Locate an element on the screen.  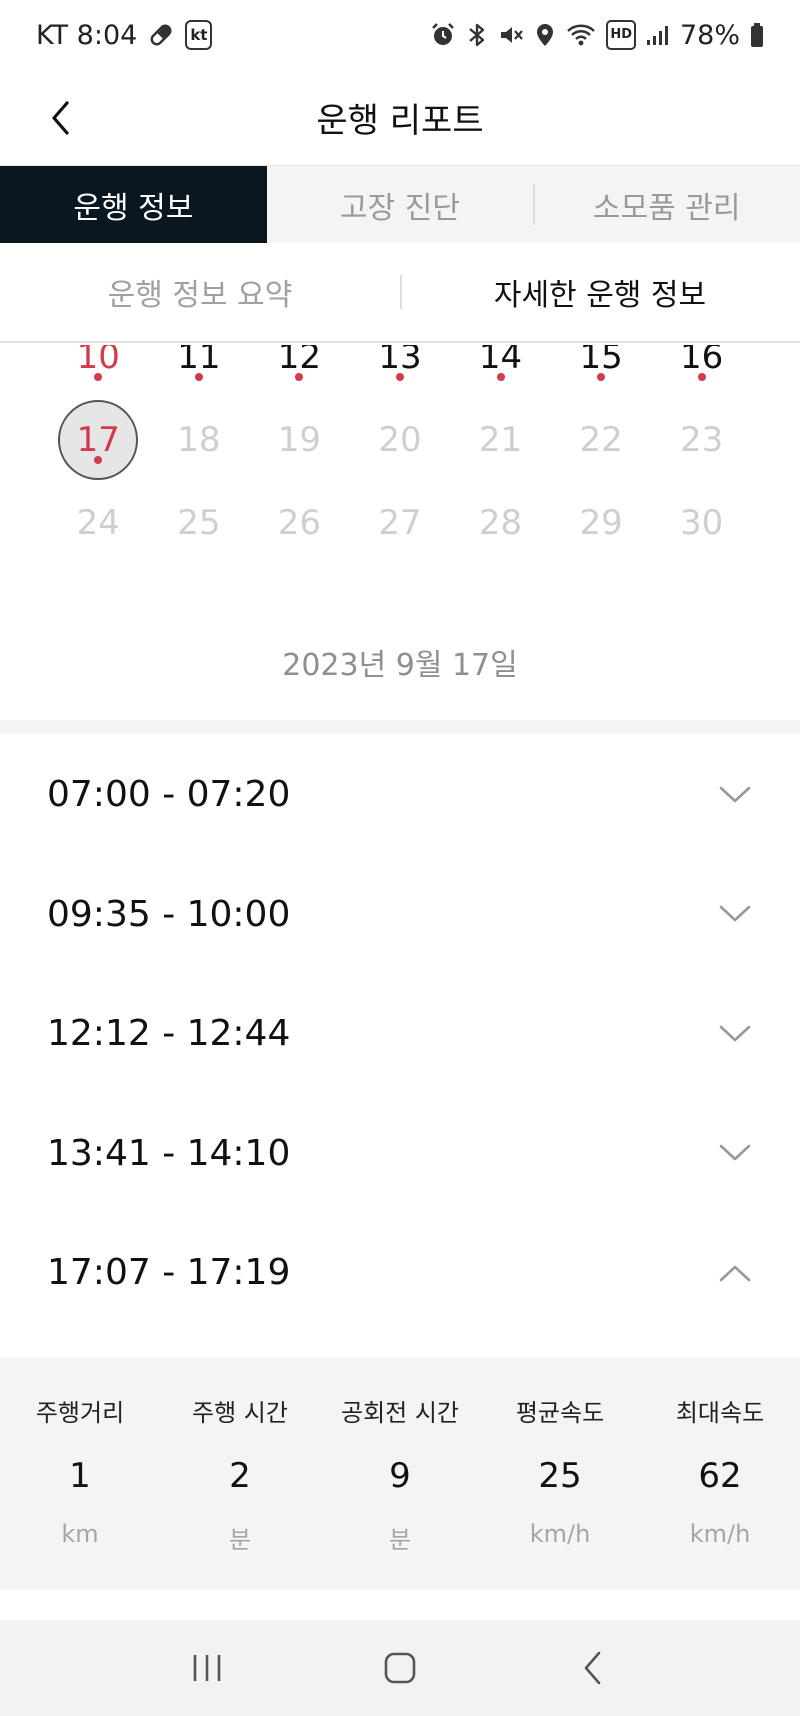
tab-consumables: 소모품 관리 is located at coordinates (666, 204).